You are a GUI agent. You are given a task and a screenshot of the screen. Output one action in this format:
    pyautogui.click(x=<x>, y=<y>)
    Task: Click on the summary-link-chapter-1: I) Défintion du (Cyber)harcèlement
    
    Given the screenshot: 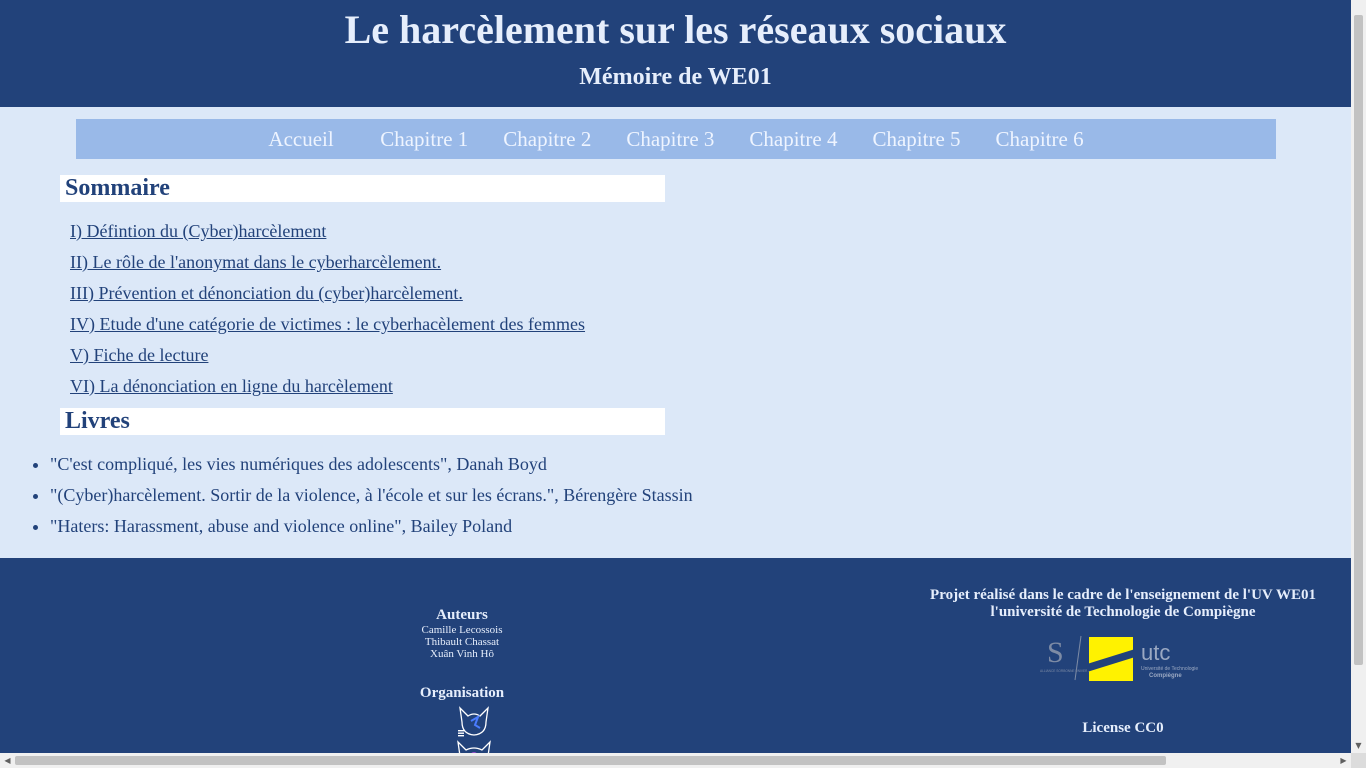 What is the action you would take?
    pyautogui.click(x=198, y=231)
    